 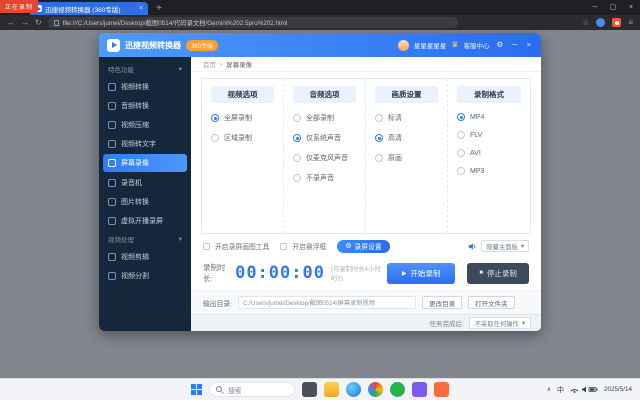 I want to click on app-edition-badge: 360专版, so click(x=202, y=45).